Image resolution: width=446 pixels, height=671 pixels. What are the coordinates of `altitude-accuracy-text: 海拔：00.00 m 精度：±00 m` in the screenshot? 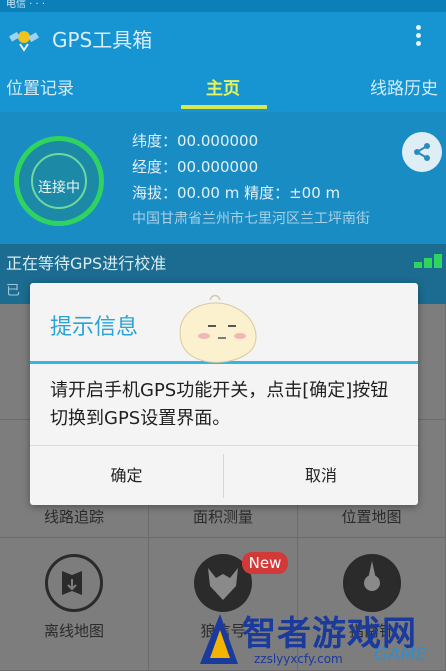 It's located at (236, 193).